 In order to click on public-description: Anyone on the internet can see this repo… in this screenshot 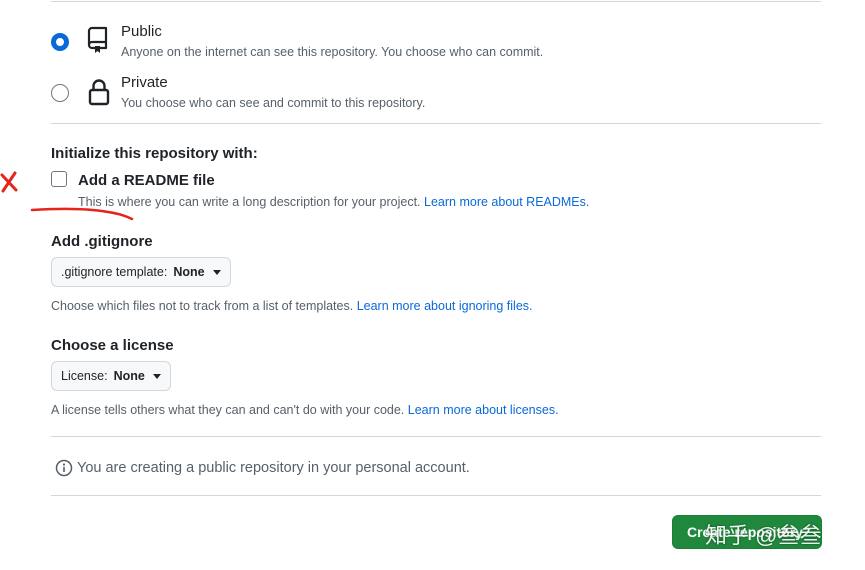, I will do `click(332, 52)`.